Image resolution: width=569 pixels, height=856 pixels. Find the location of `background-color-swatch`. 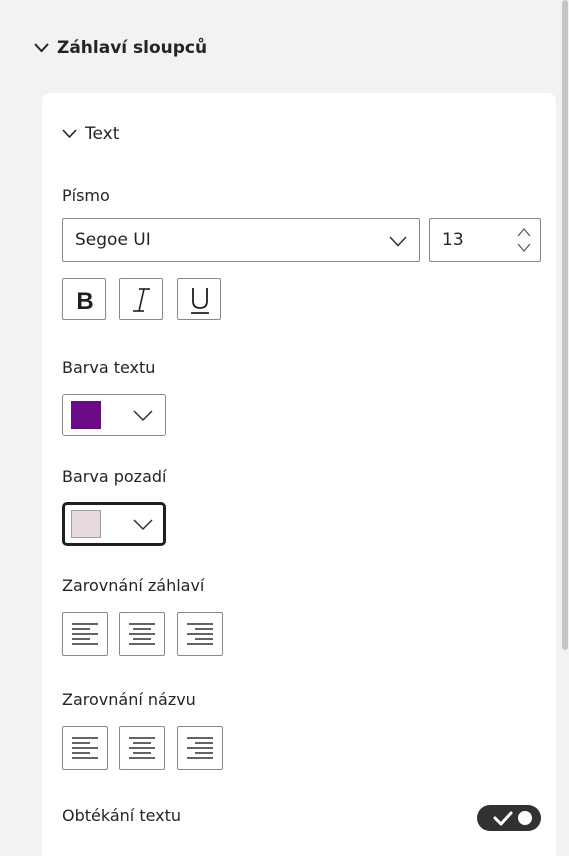

background-color-swatch is located at coordinates (86, 524).